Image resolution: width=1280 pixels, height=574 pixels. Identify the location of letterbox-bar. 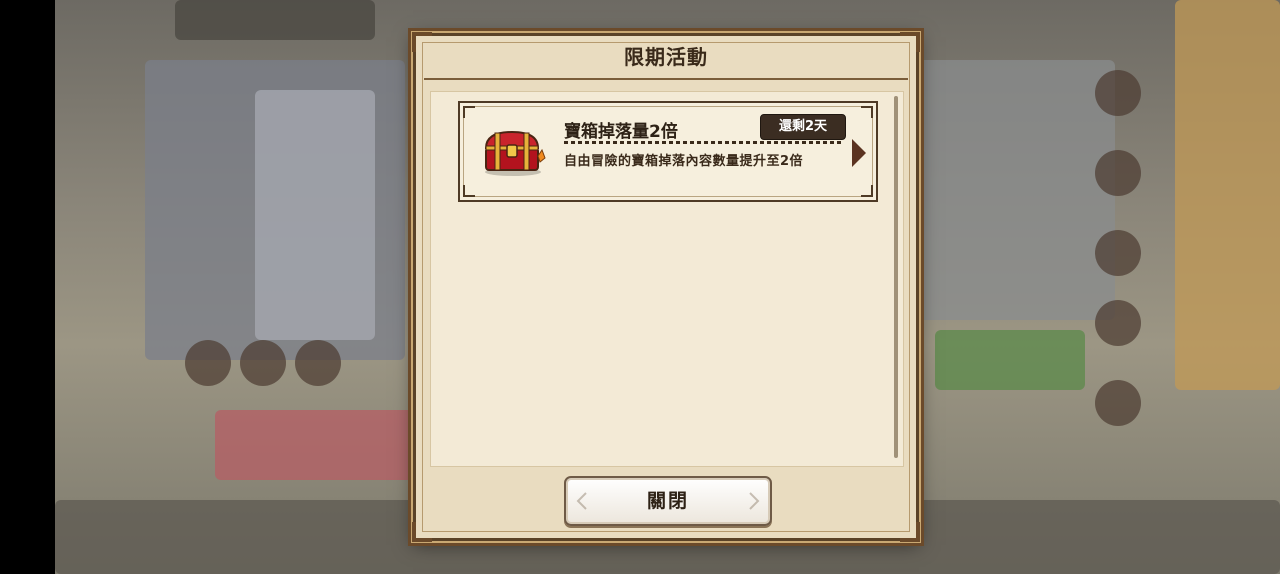
(27, 287).